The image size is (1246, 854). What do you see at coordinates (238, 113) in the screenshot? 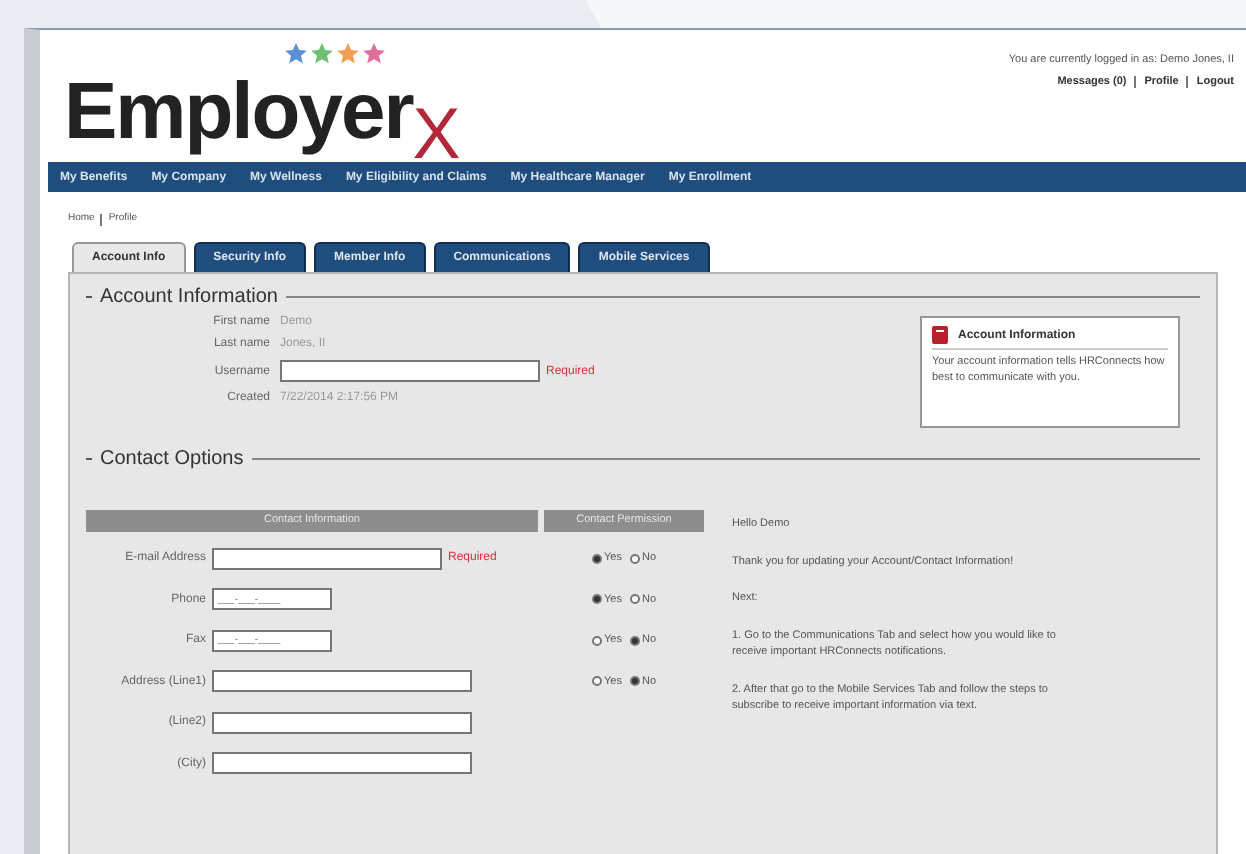
I see `logo-text: Employer` at bounding box center [238, 113].